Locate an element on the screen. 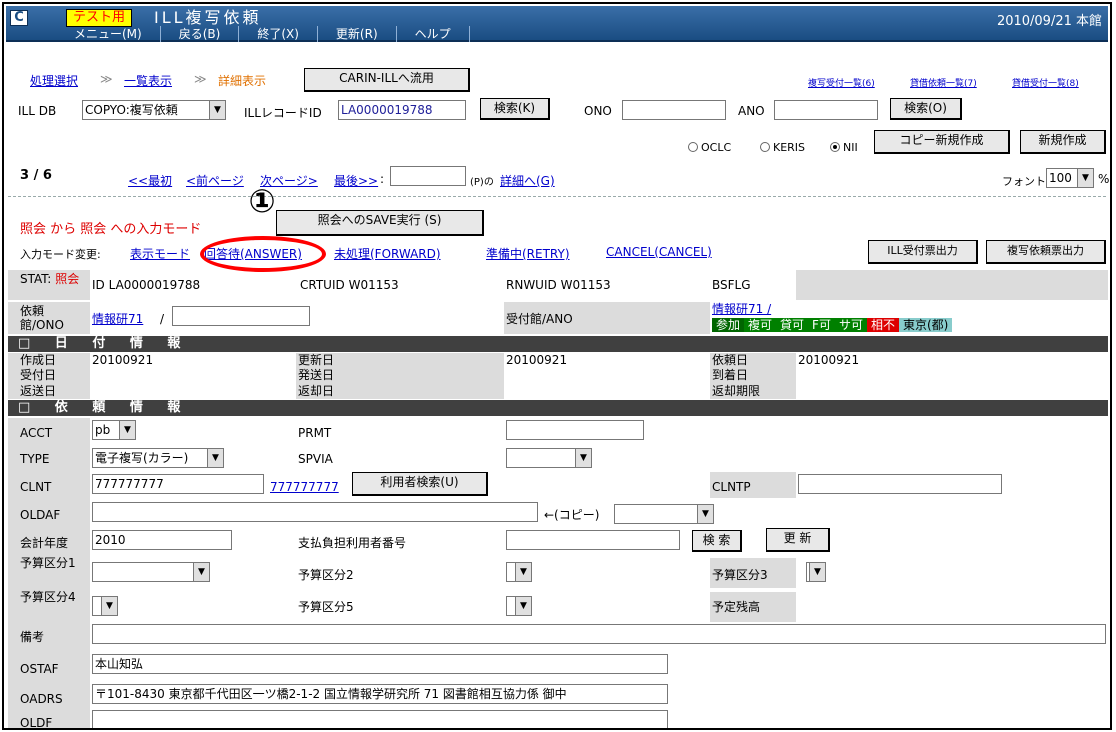 The height and width of the screenshot is (732, 1116). payer-search-button: 検 索 is located at coordinates (717, 541).